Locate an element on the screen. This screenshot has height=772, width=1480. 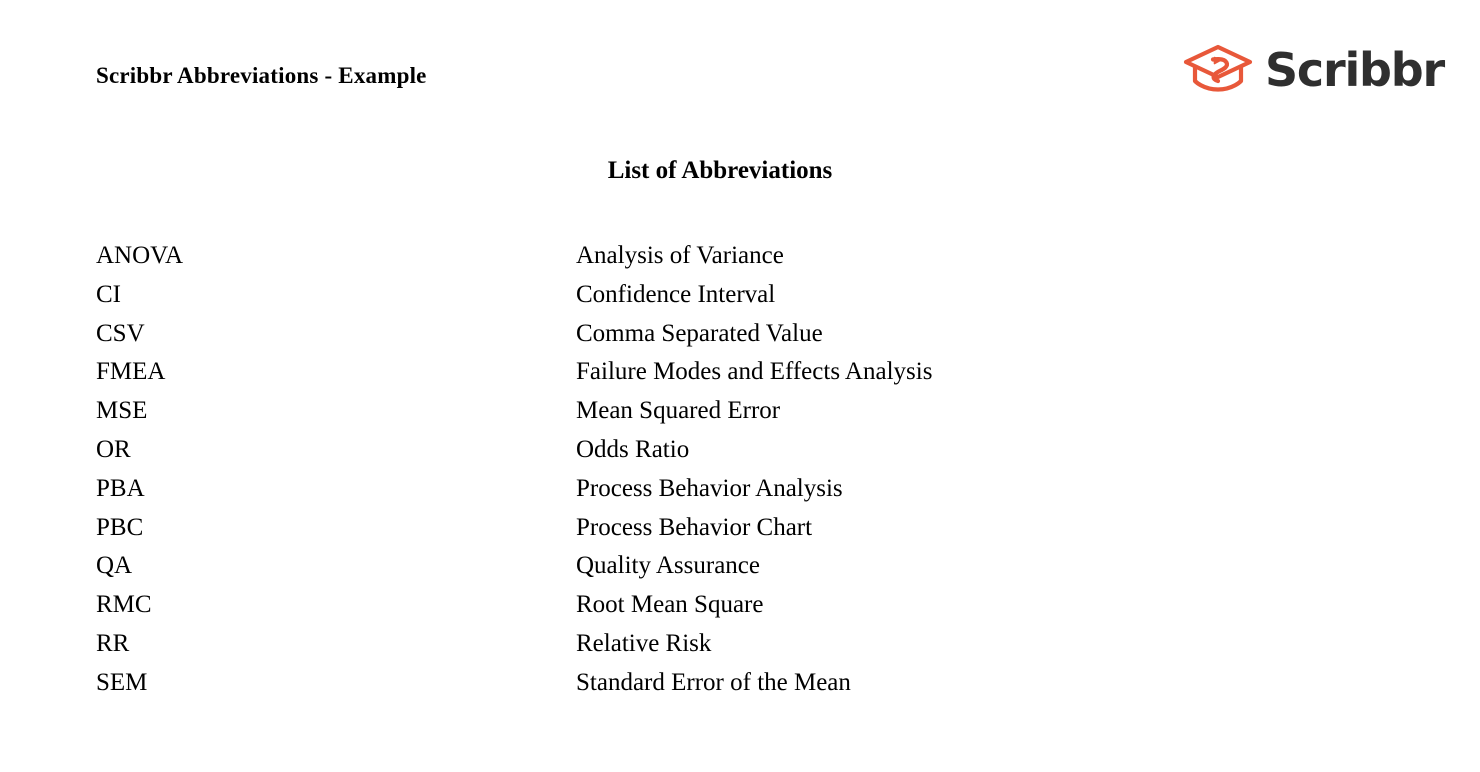
abbreviation-row: SEM Standard Error of the Mean is located at coordinates (740, 683).